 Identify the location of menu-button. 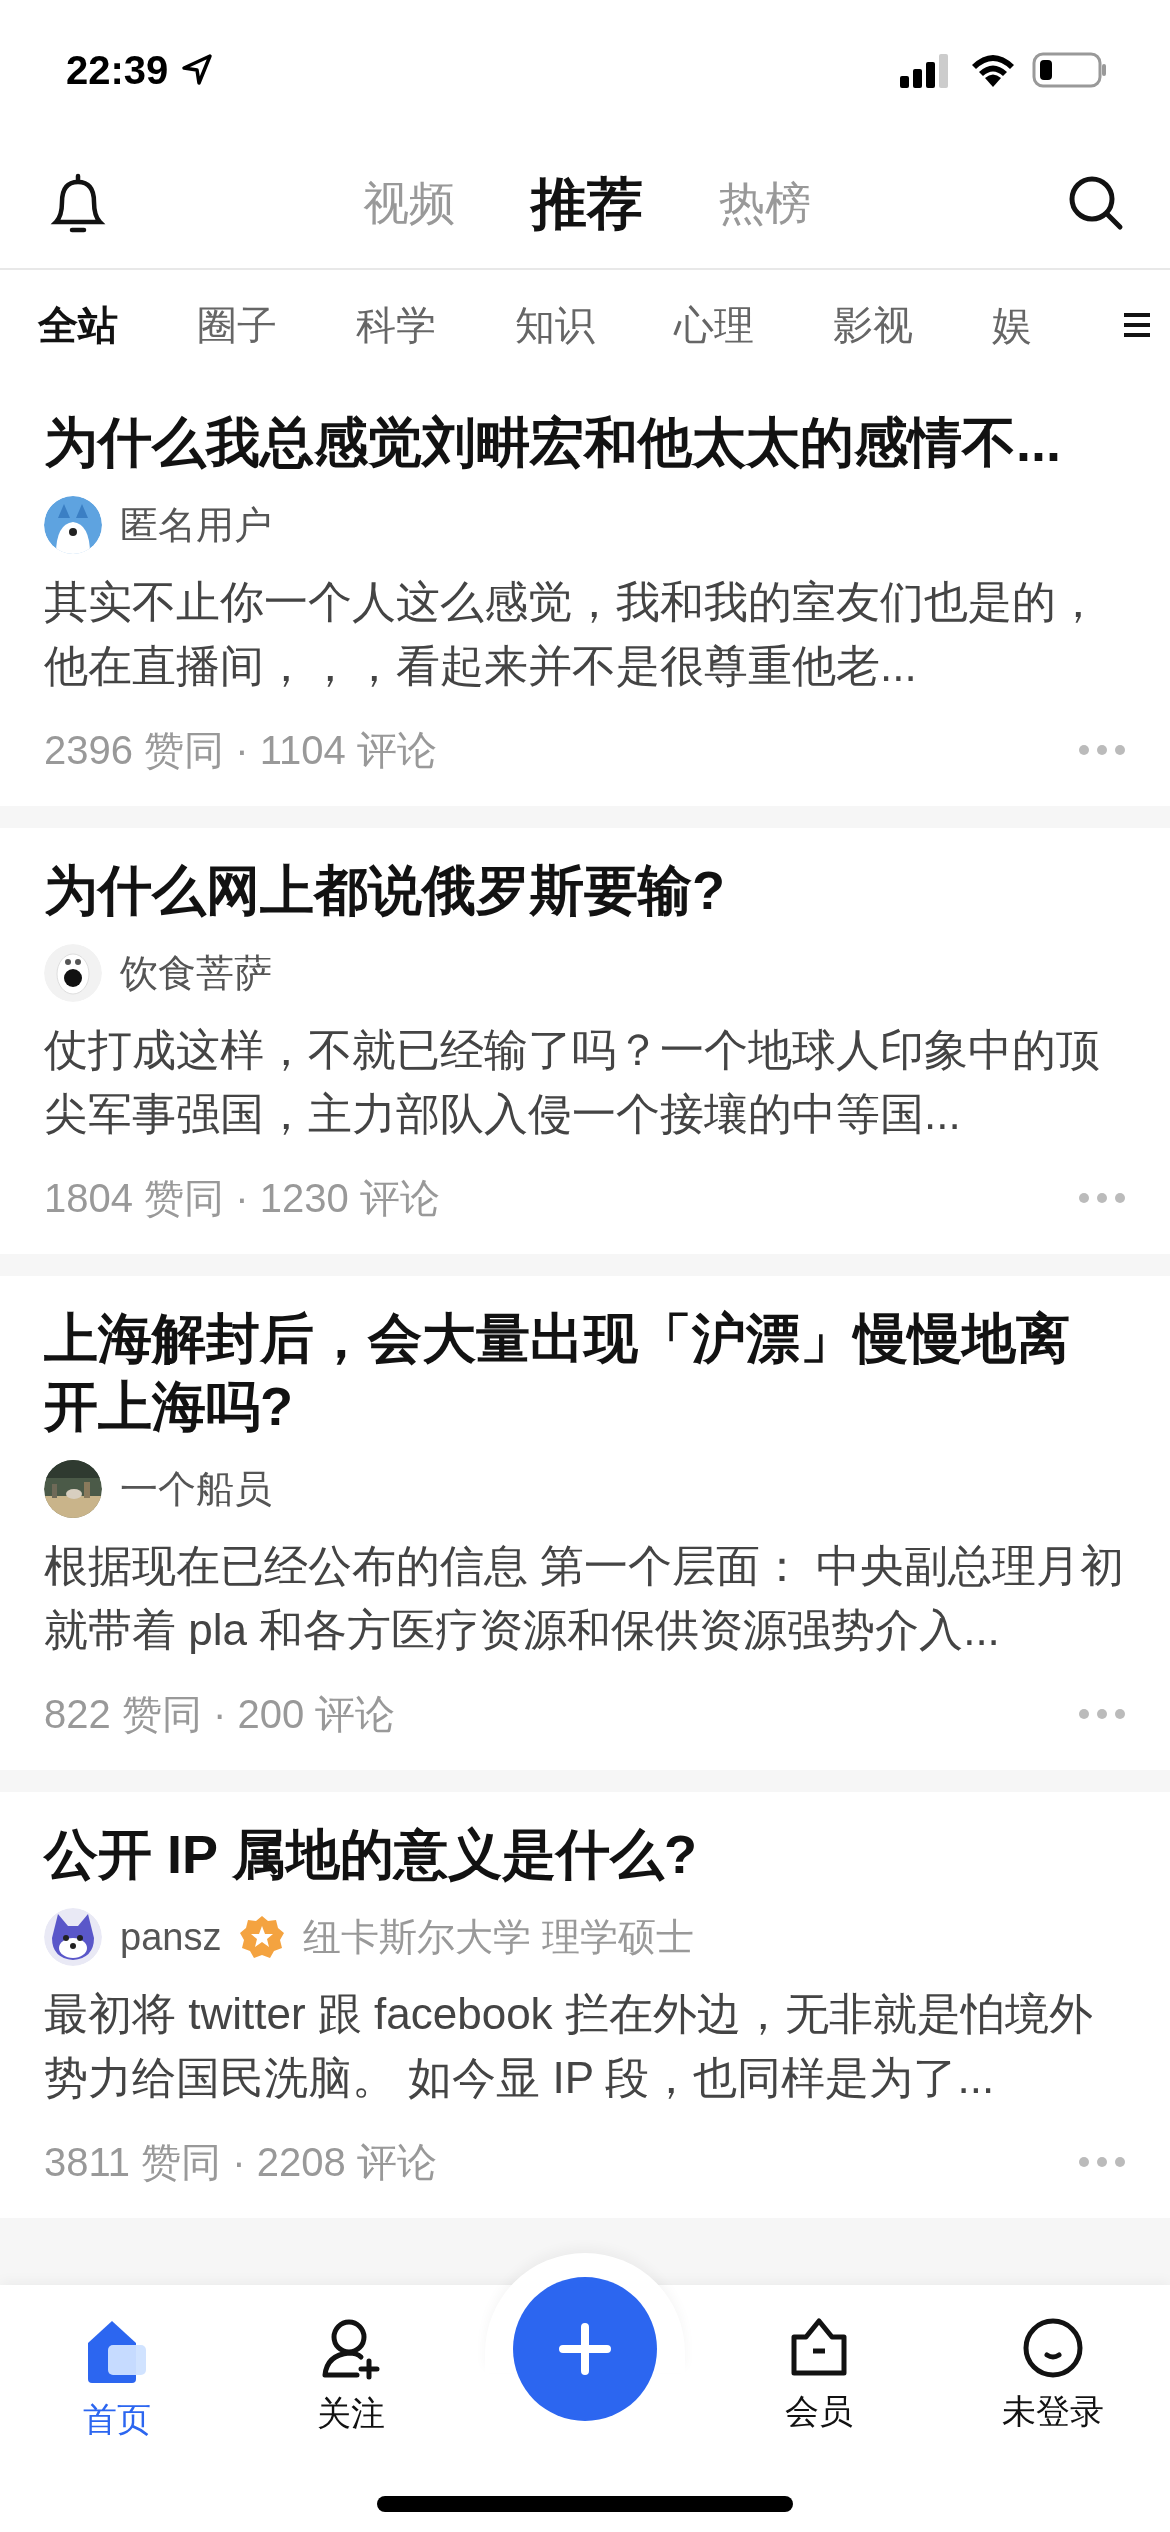
(1137, 325).